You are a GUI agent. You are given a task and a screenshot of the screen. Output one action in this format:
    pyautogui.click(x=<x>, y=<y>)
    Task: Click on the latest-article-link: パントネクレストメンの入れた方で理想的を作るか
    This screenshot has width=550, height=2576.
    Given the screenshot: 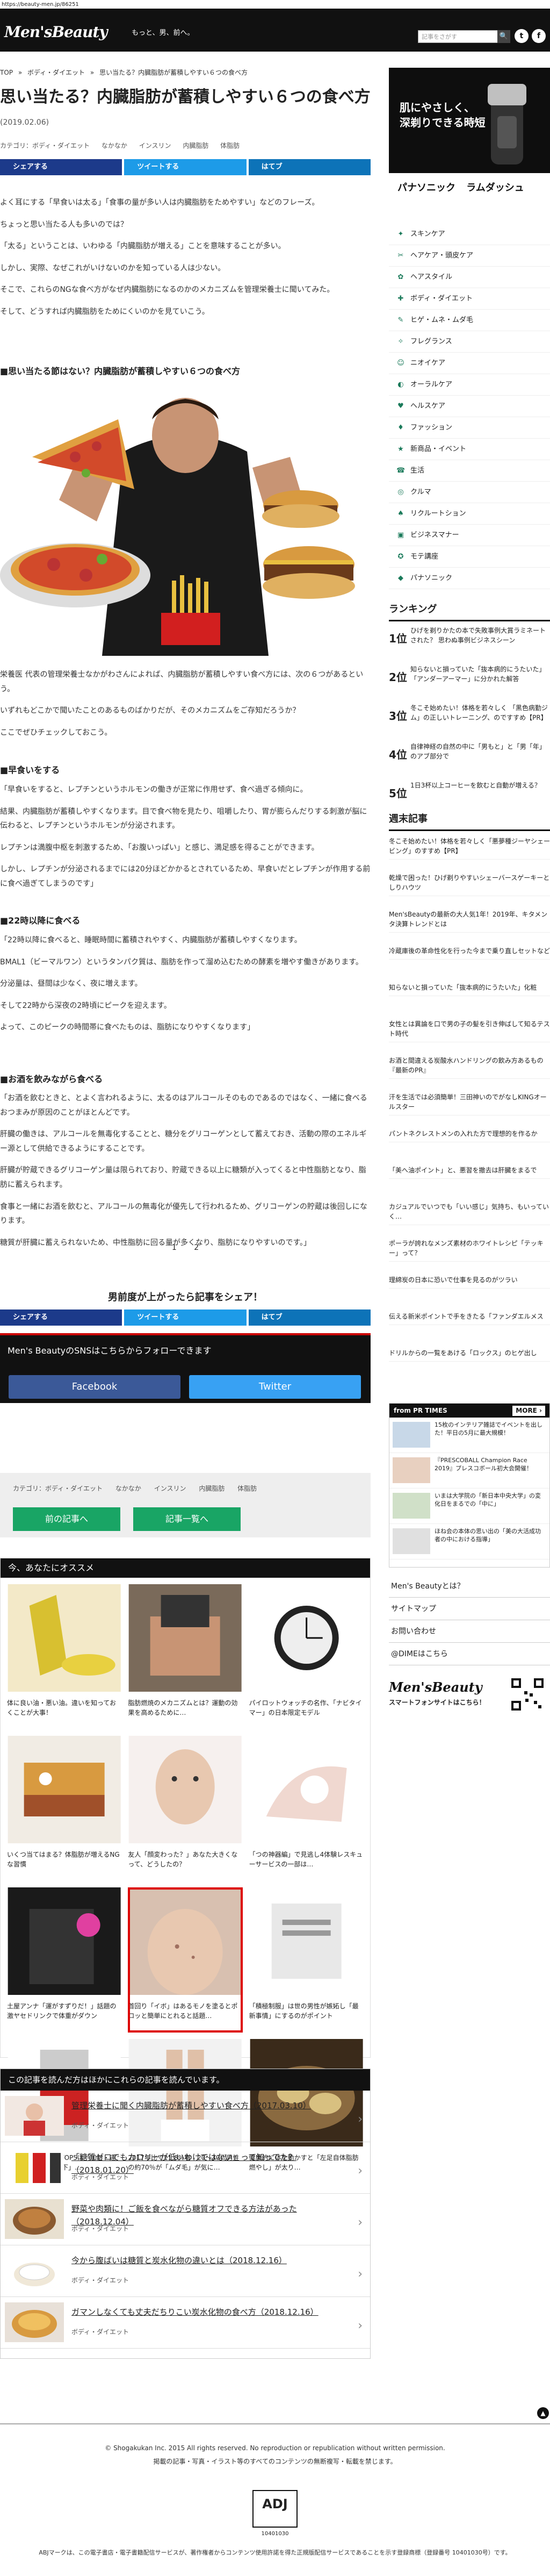 What is the action you would take?
    pyautogui.click(x=469, y=1134)
    